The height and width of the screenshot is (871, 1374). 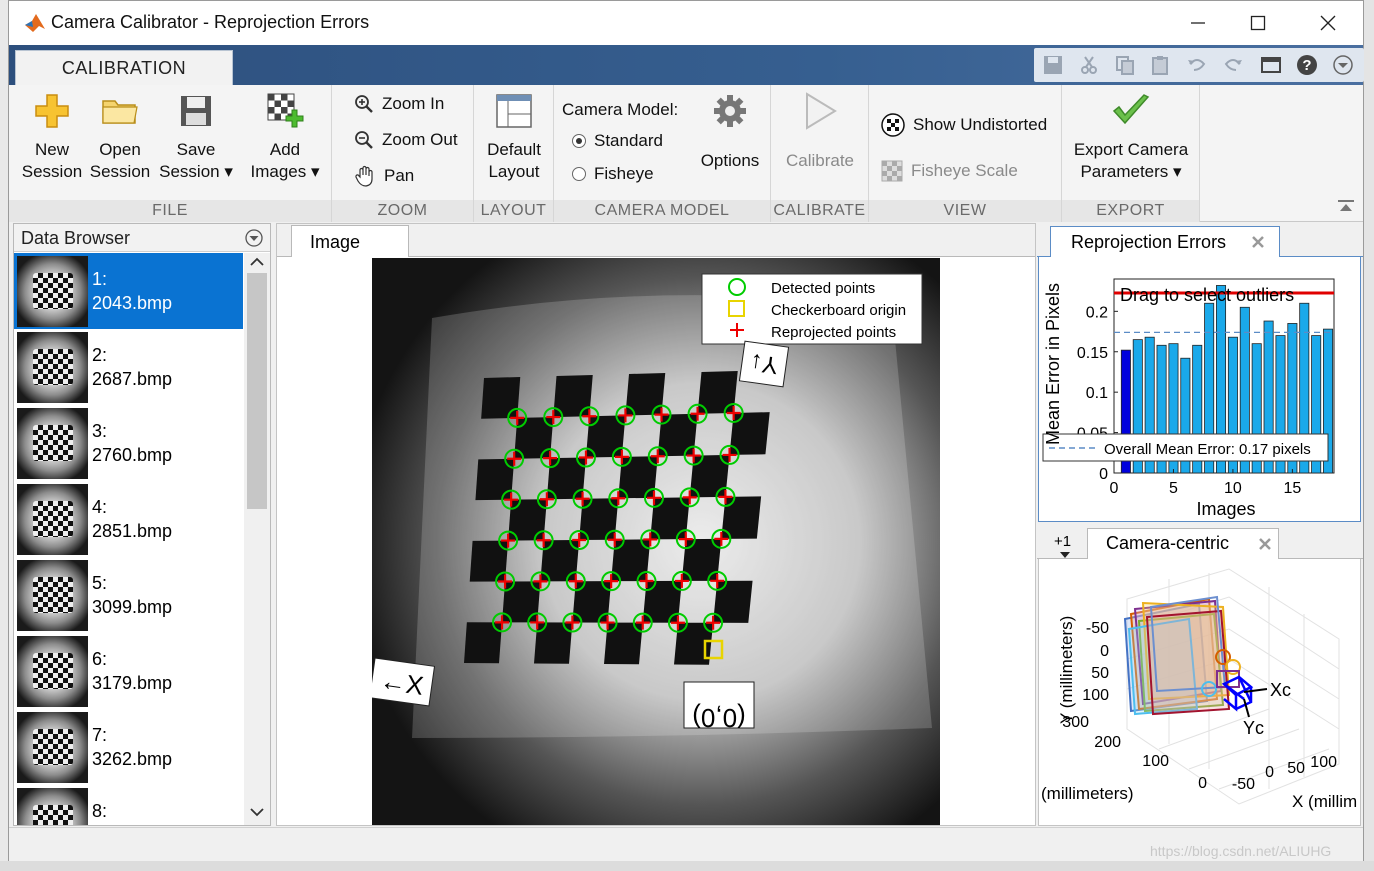 I want to click on section-label-file: FILE, so click(x=170, y=210).